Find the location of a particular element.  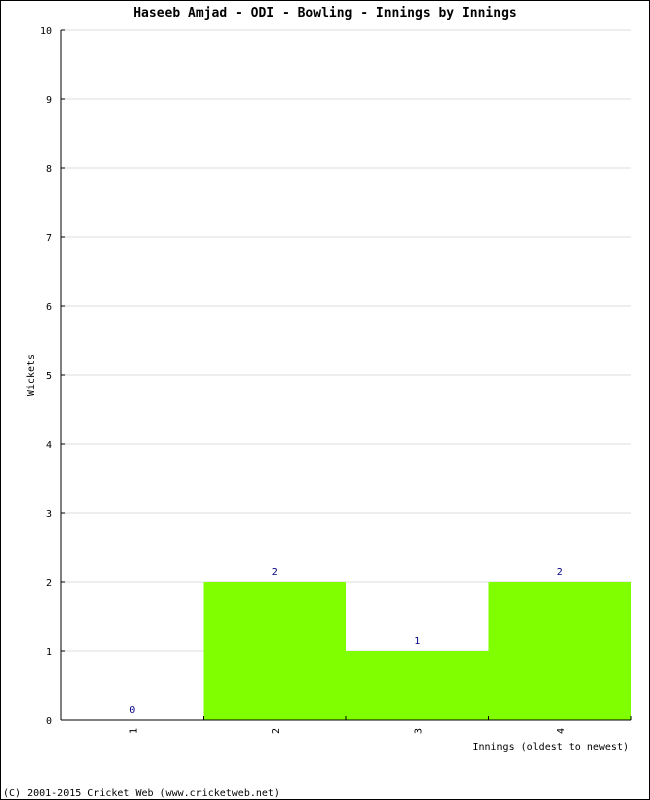

x-tick-label: 1 is located at coordinates (133, 731).